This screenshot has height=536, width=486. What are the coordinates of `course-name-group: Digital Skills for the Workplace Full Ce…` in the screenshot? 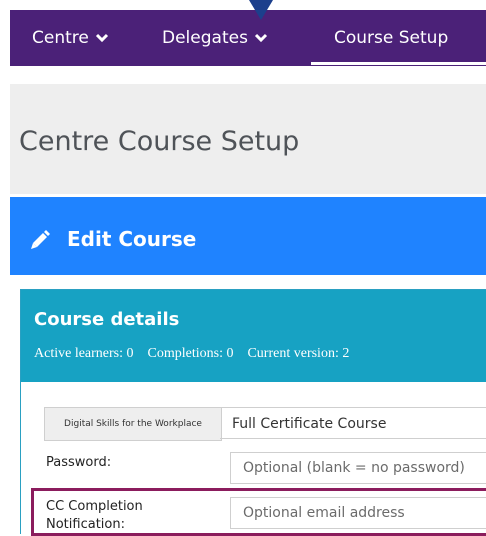 It's located at (265, 424).